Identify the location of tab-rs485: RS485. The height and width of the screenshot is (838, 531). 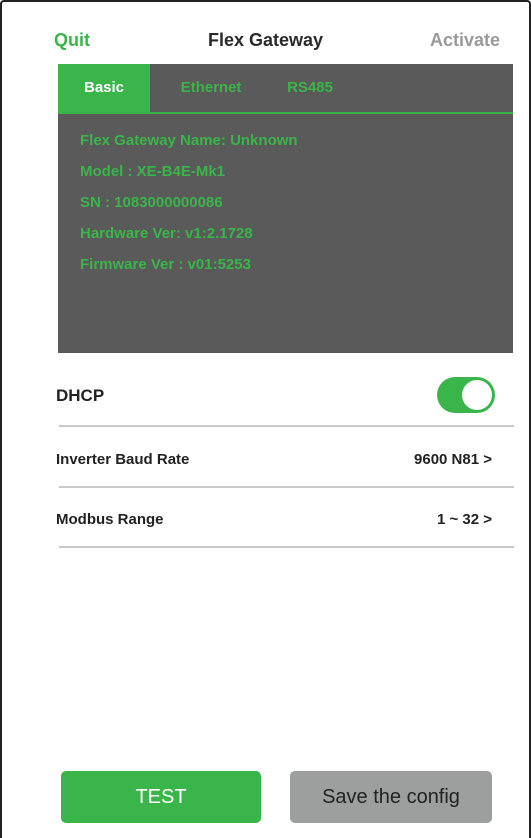
(310, 88).